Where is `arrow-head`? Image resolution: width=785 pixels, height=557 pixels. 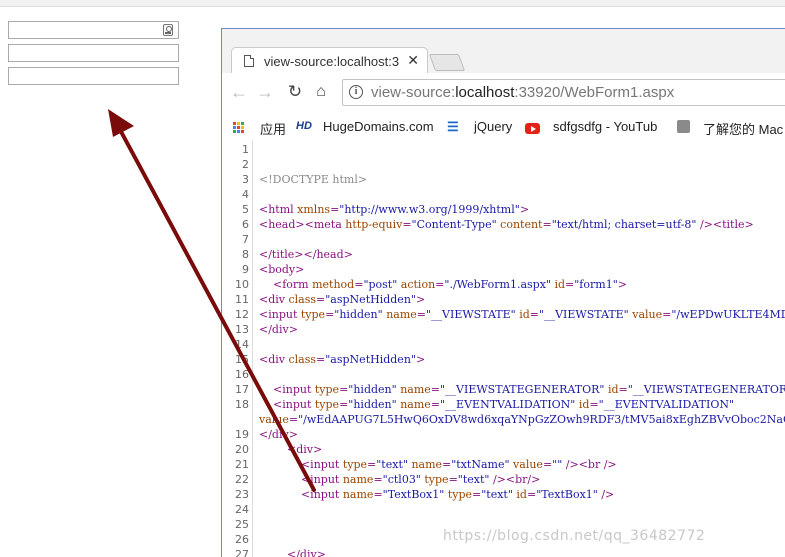
arrow-head is located at coordinates (121, 123).